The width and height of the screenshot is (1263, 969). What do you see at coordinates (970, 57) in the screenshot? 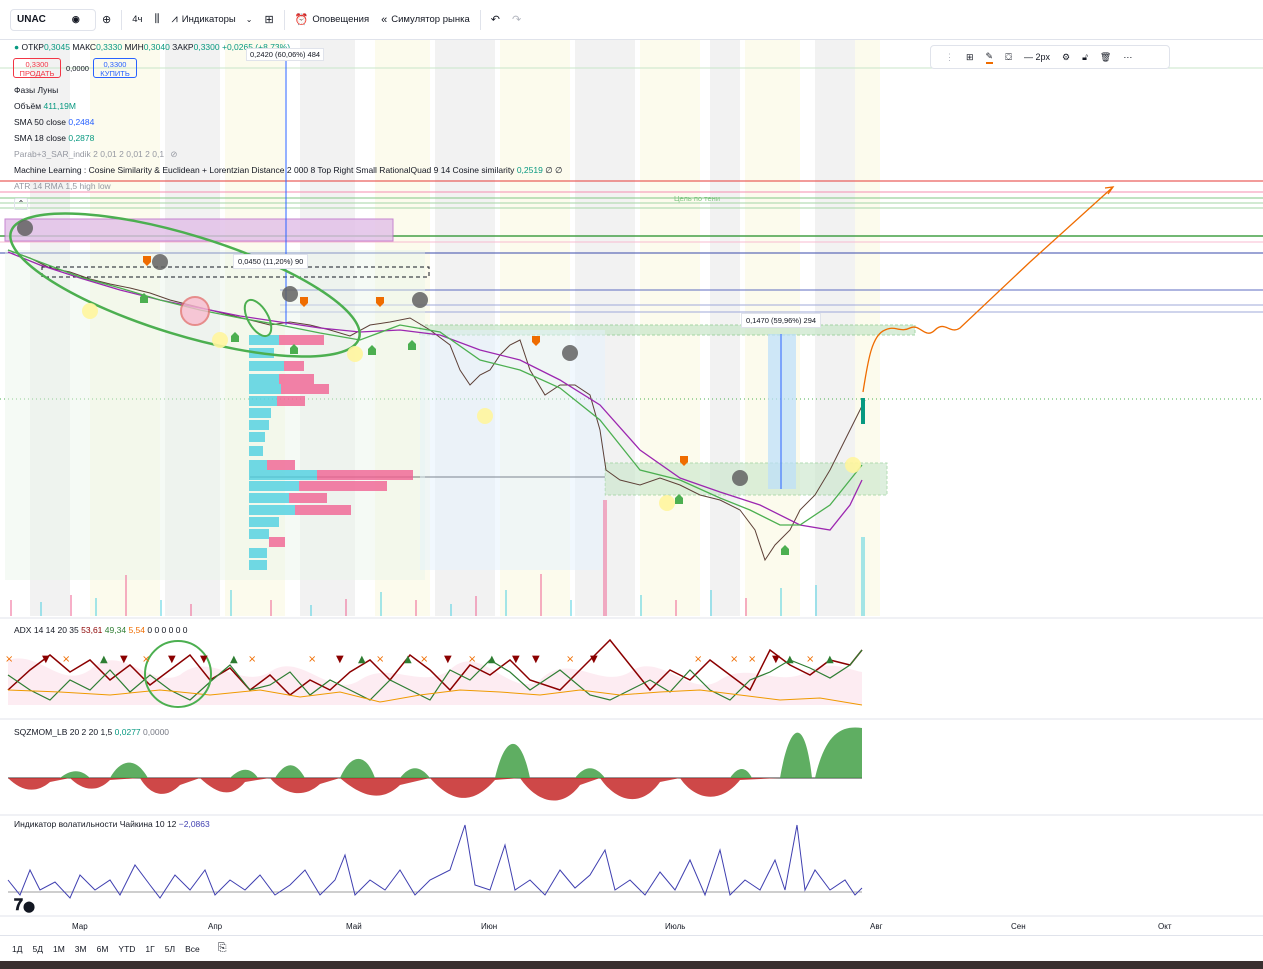
I see `template-icon: ⊞` at bounding box center [970, 57].